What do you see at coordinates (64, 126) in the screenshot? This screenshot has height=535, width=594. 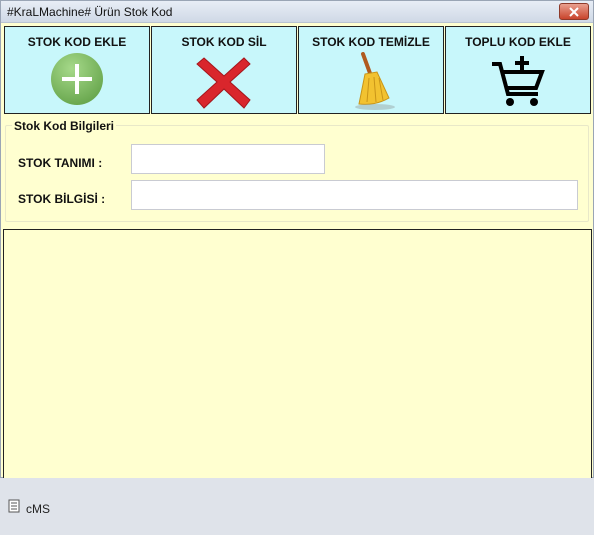 I see `group-title: Stok Kod Bilgileri` at bounding box center [64, 126].